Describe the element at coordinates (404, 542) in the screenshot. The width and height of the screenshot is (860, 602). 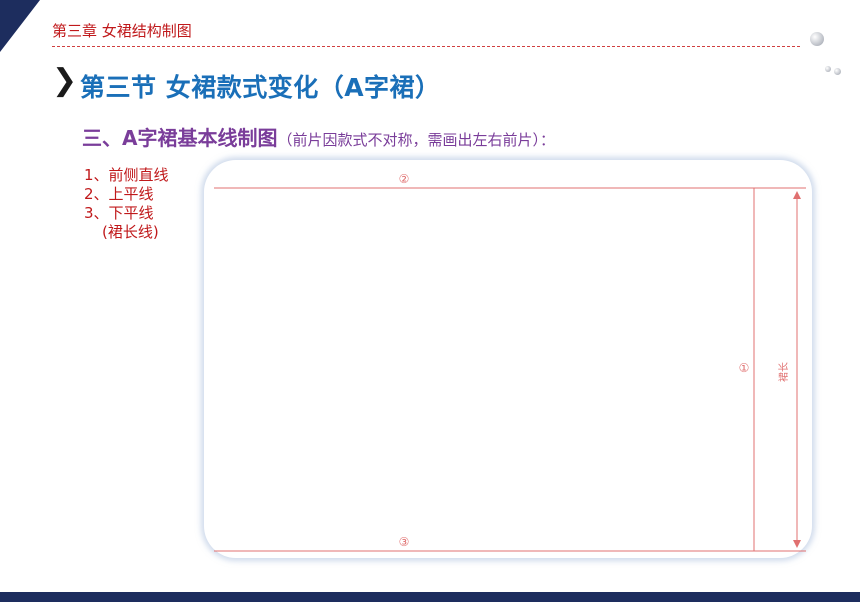
I see `bottom-line-label: ③` at that location.